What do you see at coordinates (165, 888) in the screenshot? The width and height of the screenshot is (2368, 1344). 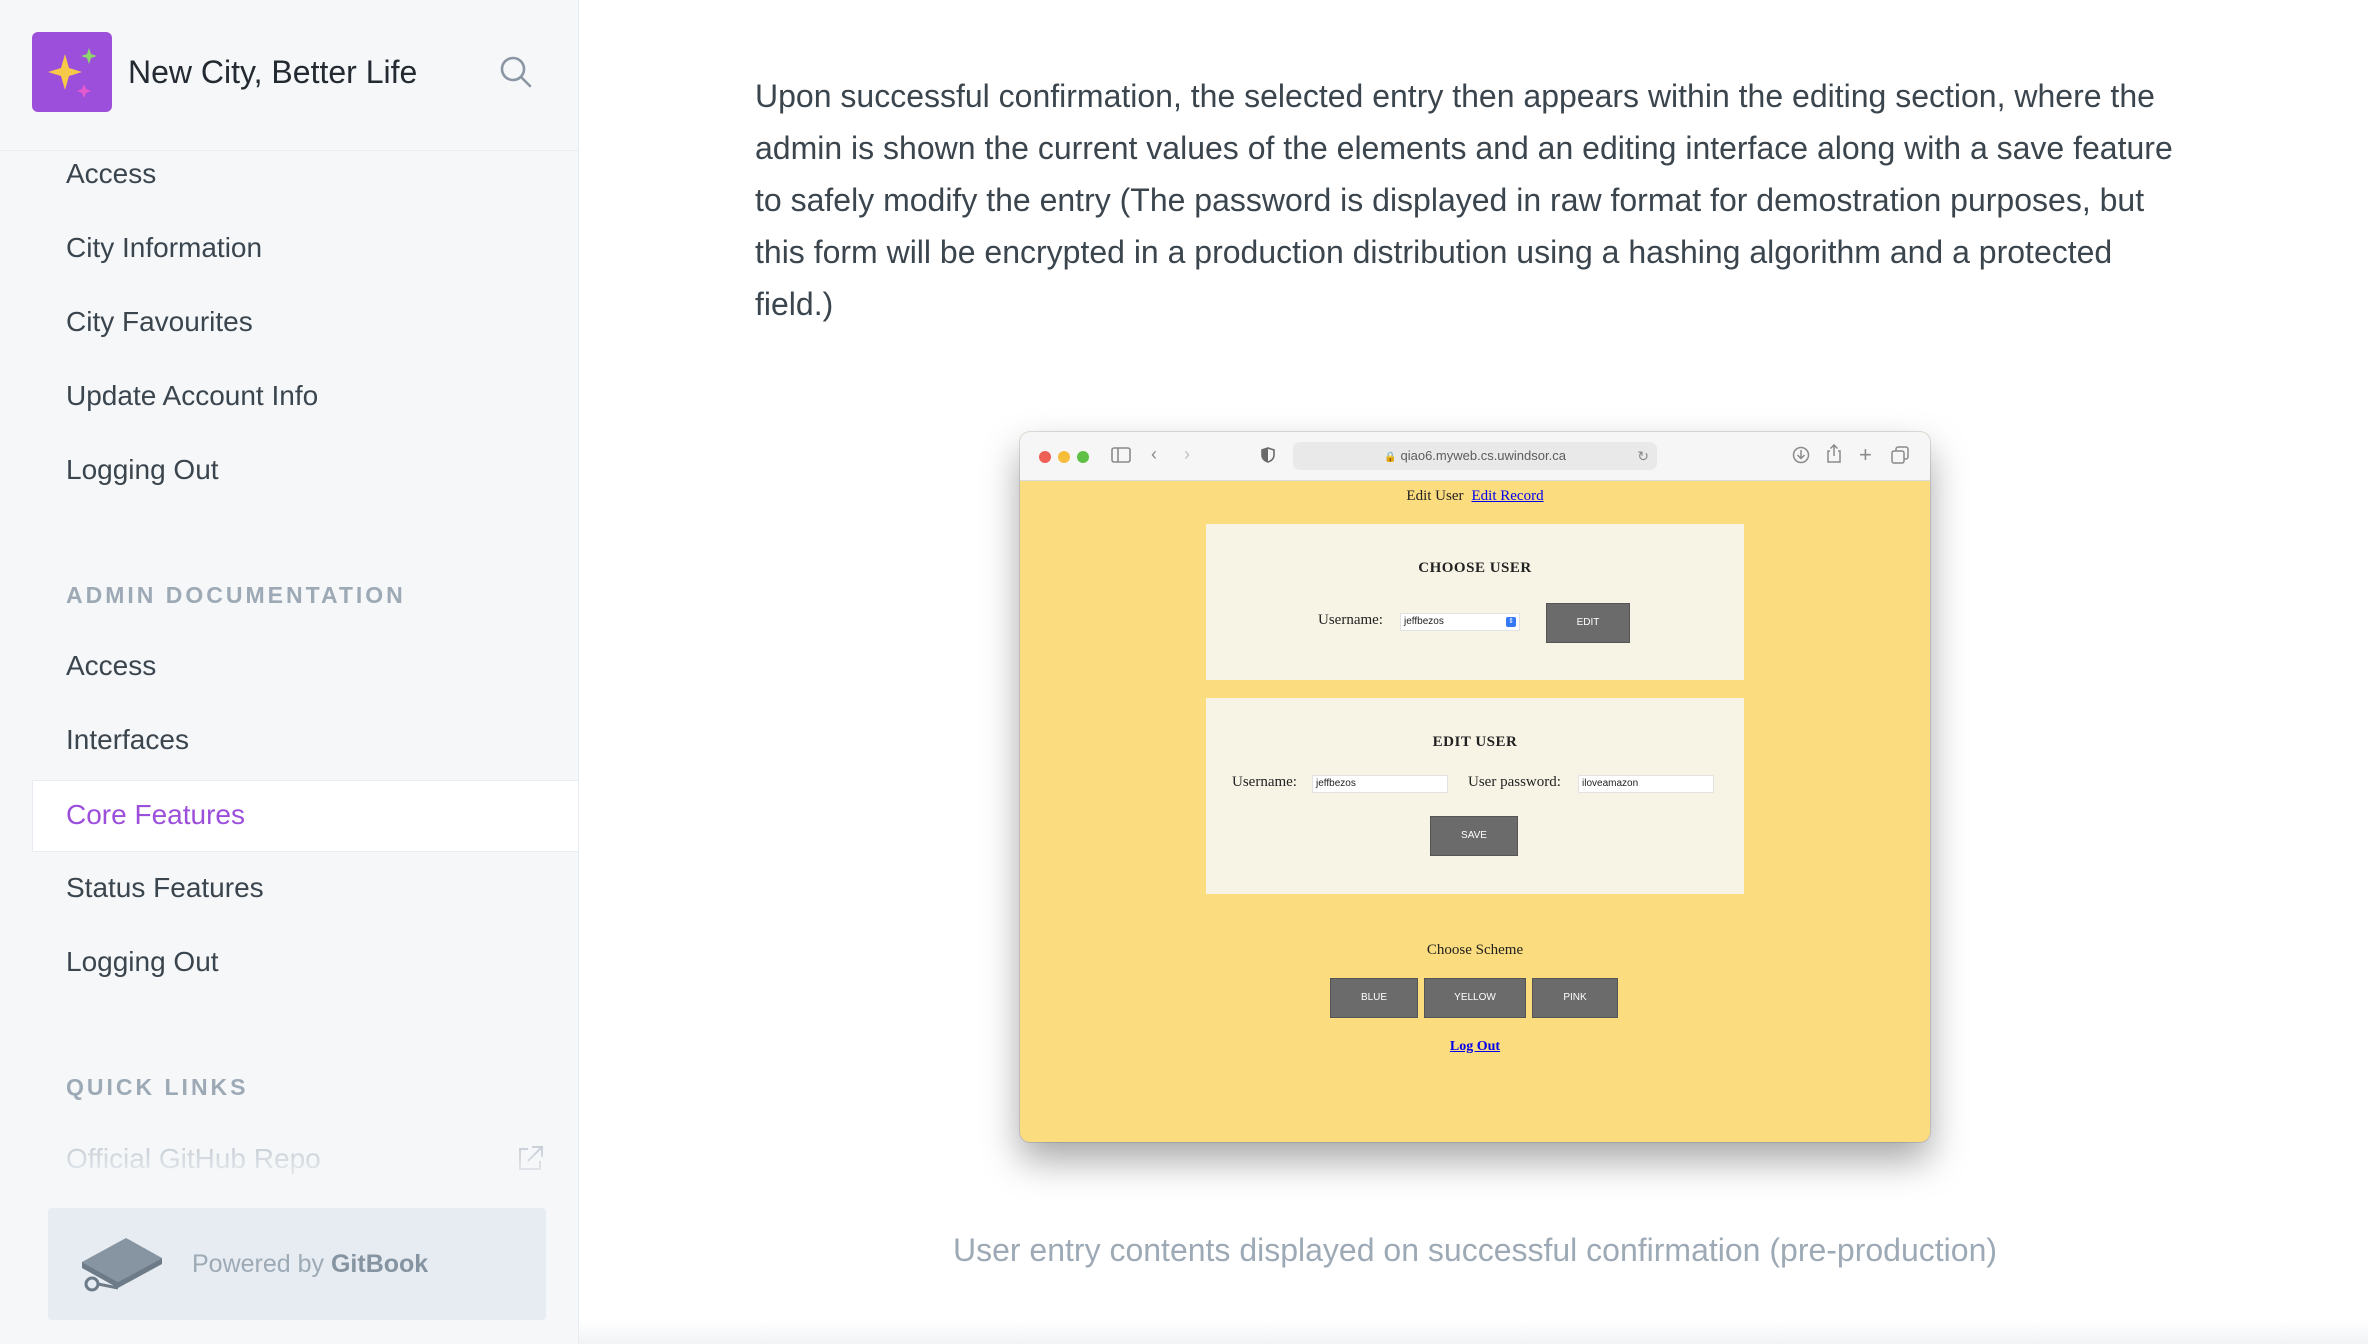 I see `sidebar-item-status-features: Status Features` at bounding box center [165, 888].